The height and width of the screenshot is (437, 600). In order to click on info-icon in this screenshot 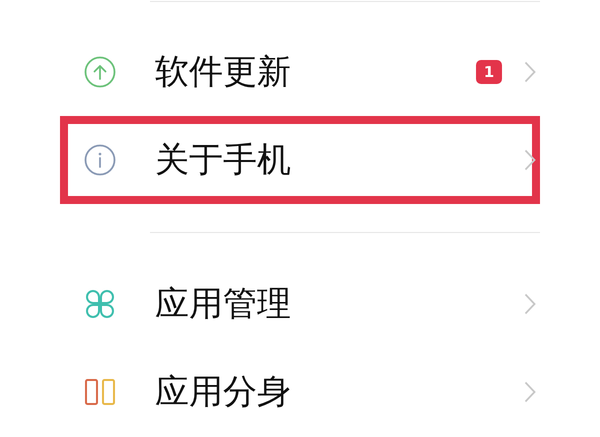, I will do `click(100, 160)`.